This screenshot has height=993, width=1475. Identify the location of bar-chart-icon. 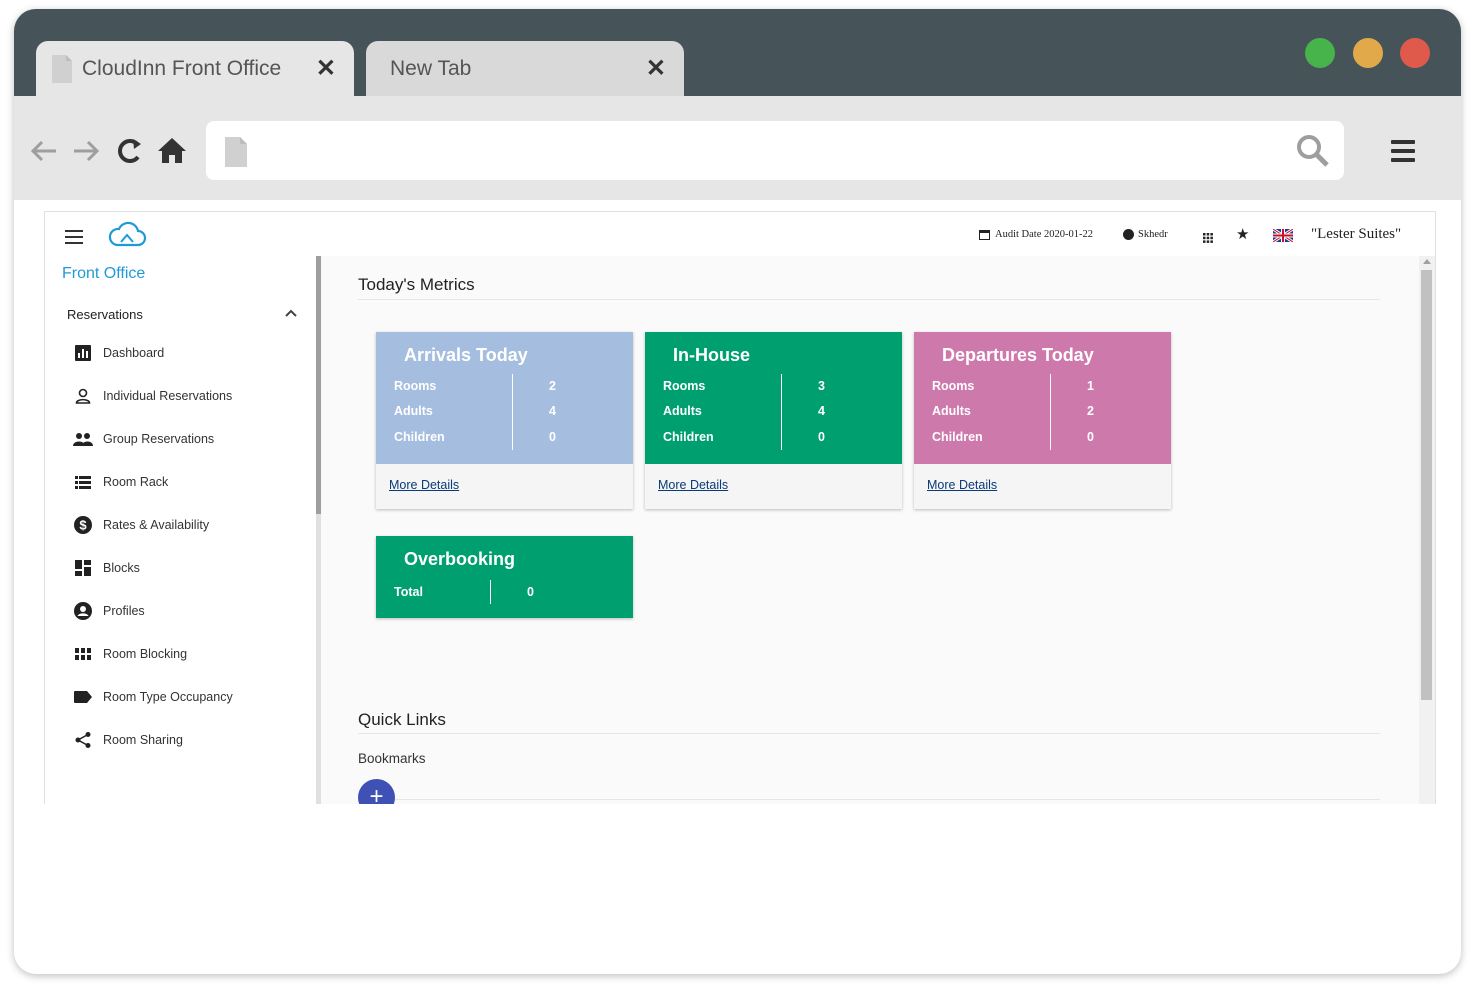
(83, 353).